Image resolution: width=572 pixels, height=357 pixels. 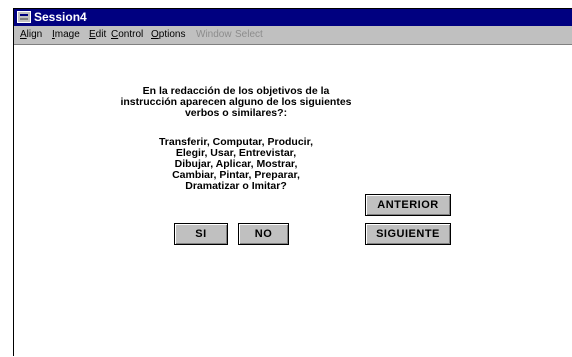 I want to click on menu-options: Options, so click(x=168, y=34).